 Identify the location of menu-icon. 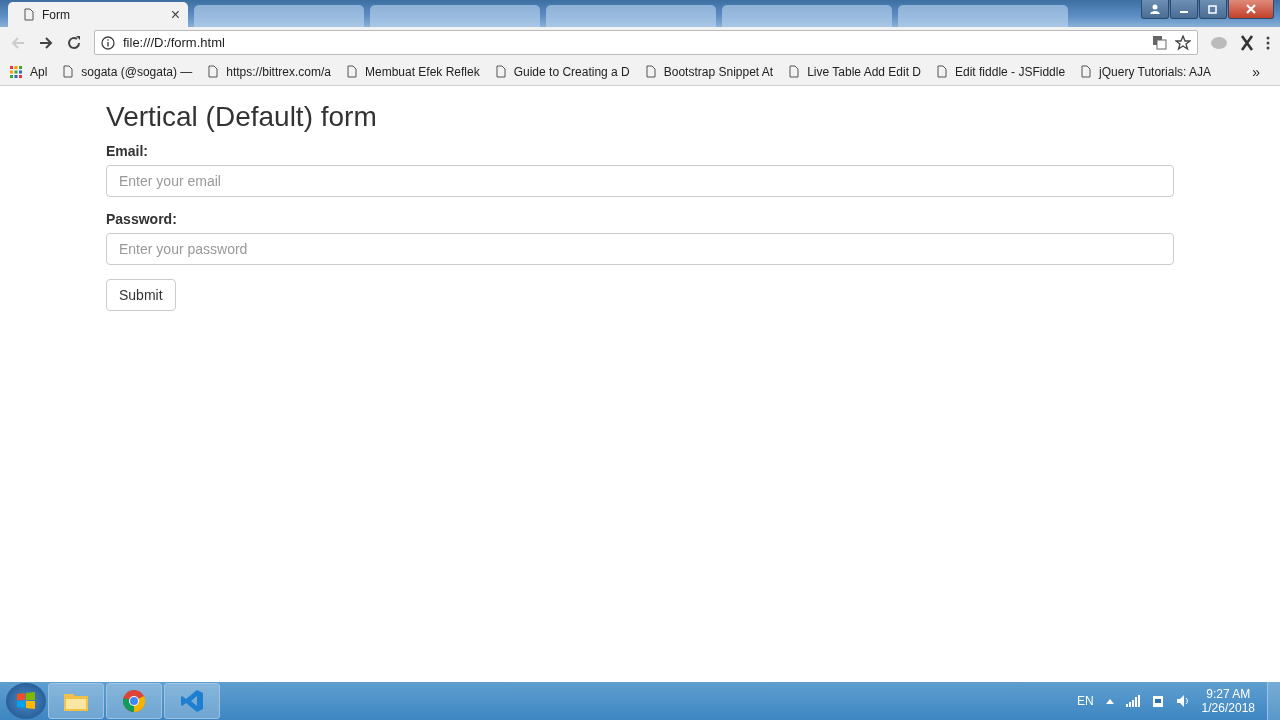
(1268, 42).